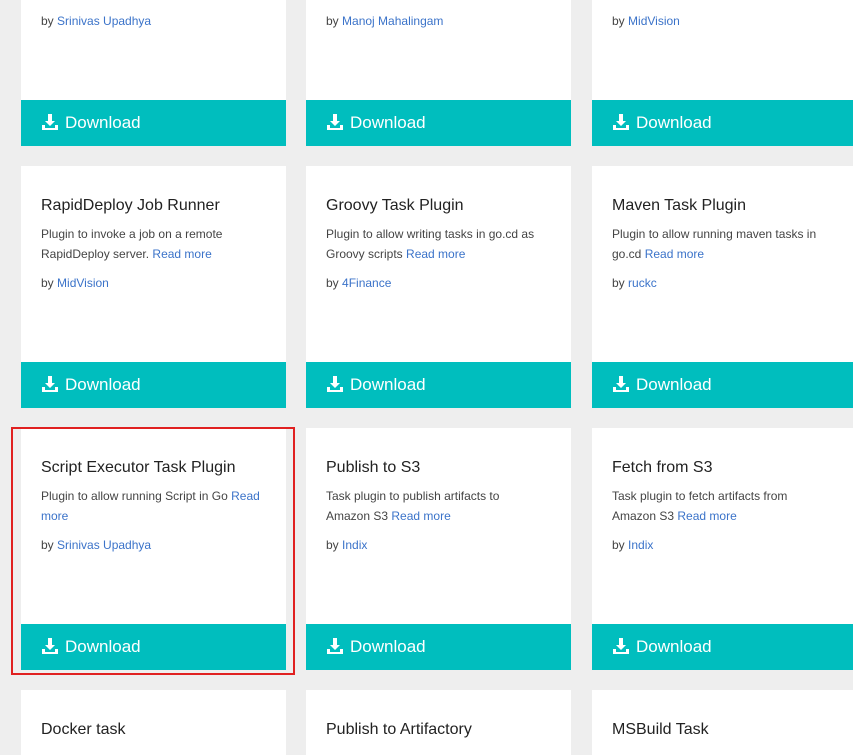  I want to click on plugin-card: by Manoj Mahalingam Download, so click(438, 73).